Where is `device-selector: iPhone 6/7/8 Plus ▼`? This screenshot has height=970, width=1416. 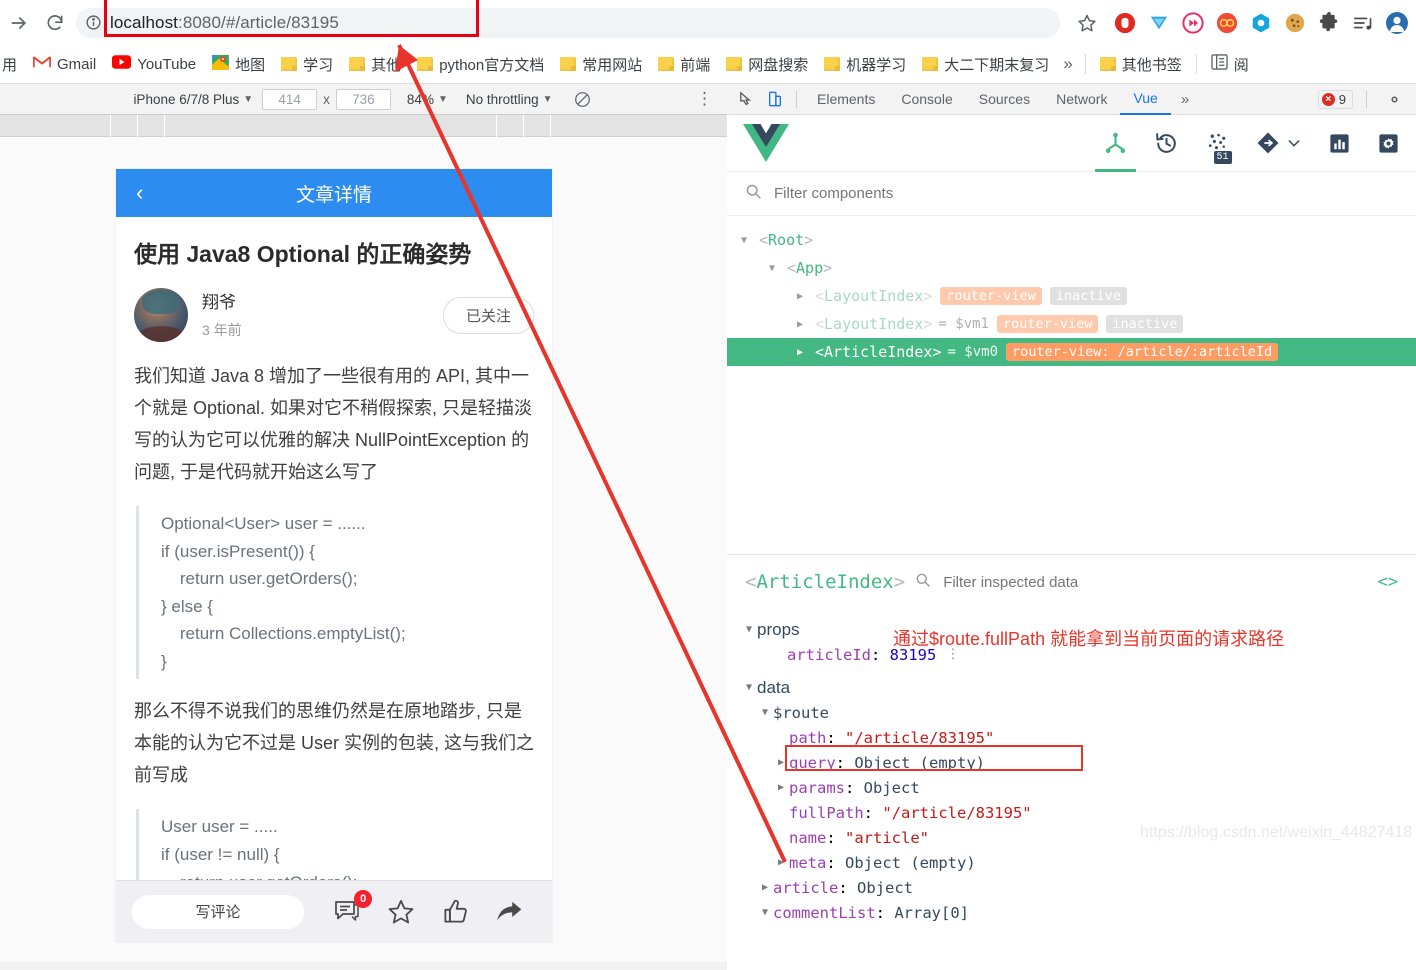 device-selector: iPhone 6/7/8 Plus ▼ is located at coordinates (193, 99).